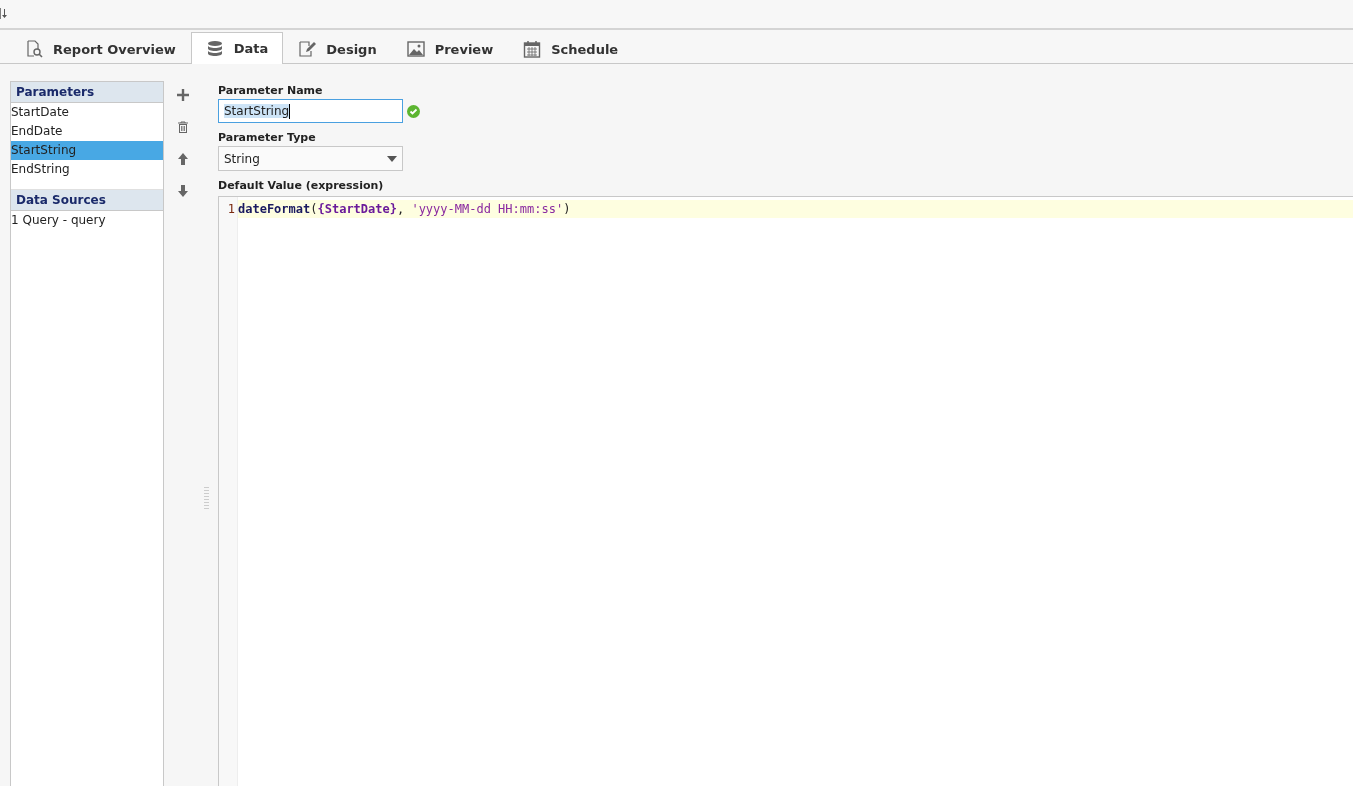 The height and width of the screenshot is (786, 1353). Describe the element at coordinates (532, 49) in the screenshot. I see `calendar-icon` at that location.